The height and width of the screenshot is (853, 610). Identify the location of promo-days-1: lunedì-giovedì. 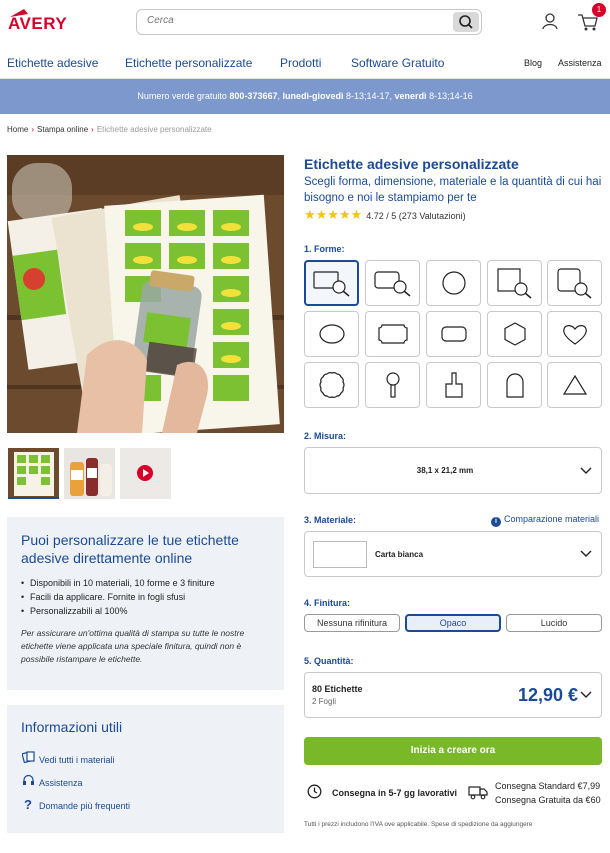
(313, 96).